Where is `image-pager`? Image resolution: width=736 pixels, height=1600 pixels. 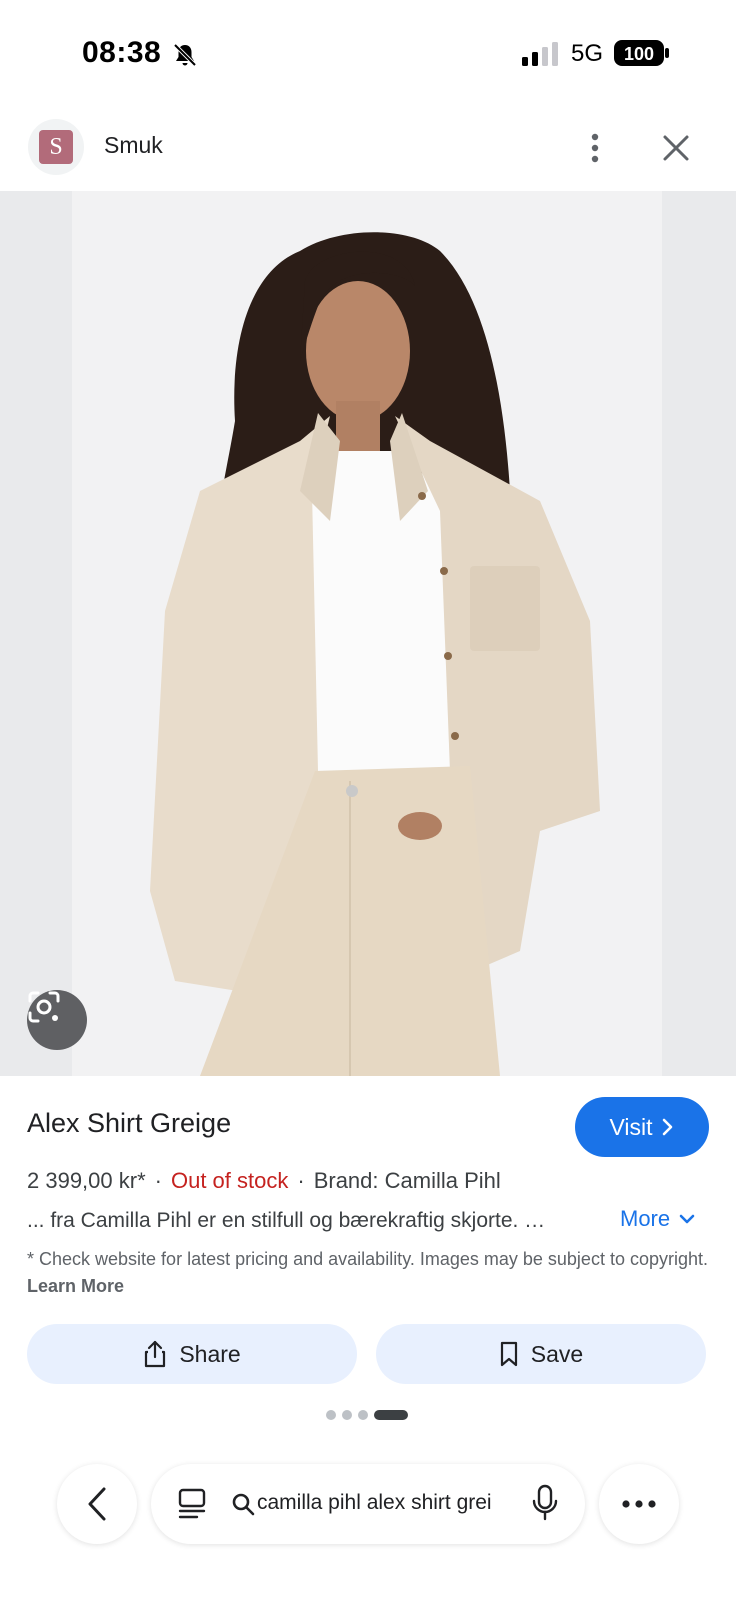
image-pager is located at coordinates (367, 1415).